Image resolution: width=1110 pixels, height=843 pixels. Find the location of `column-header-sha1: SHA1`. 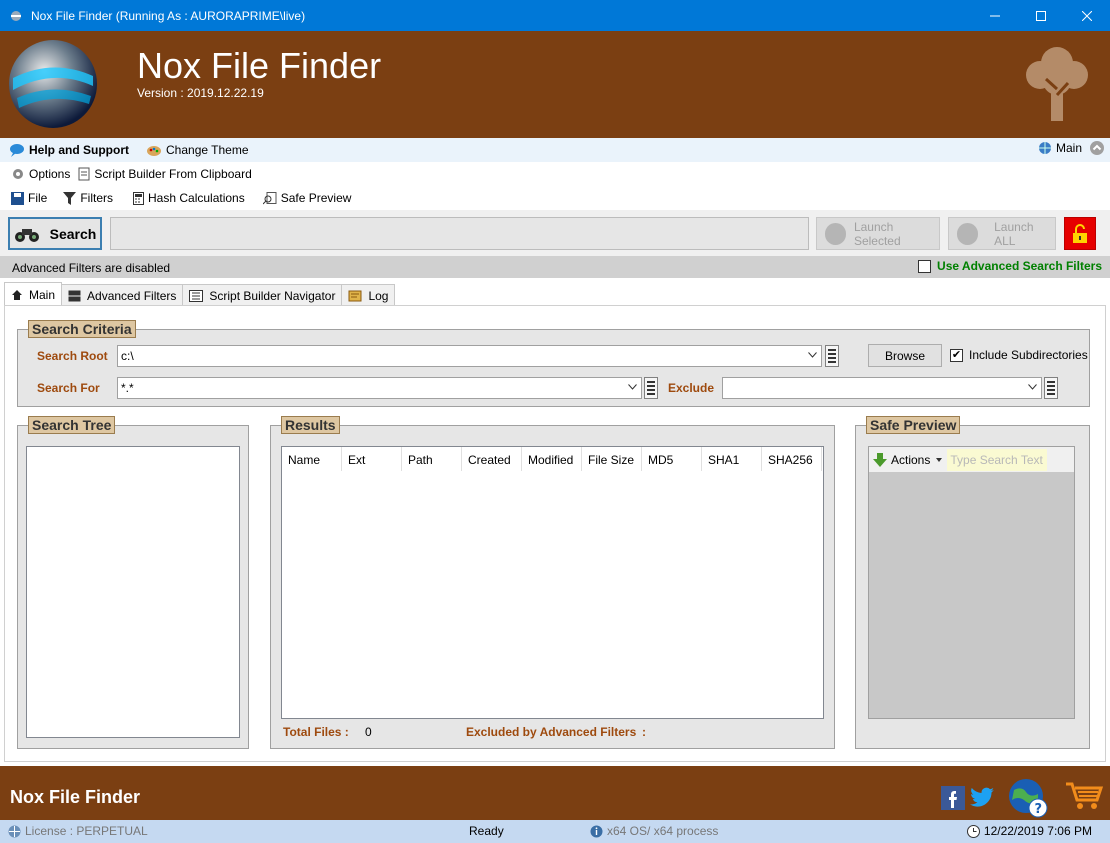

column-header-sha1: SHA1 is located at coordinates (732, 459).